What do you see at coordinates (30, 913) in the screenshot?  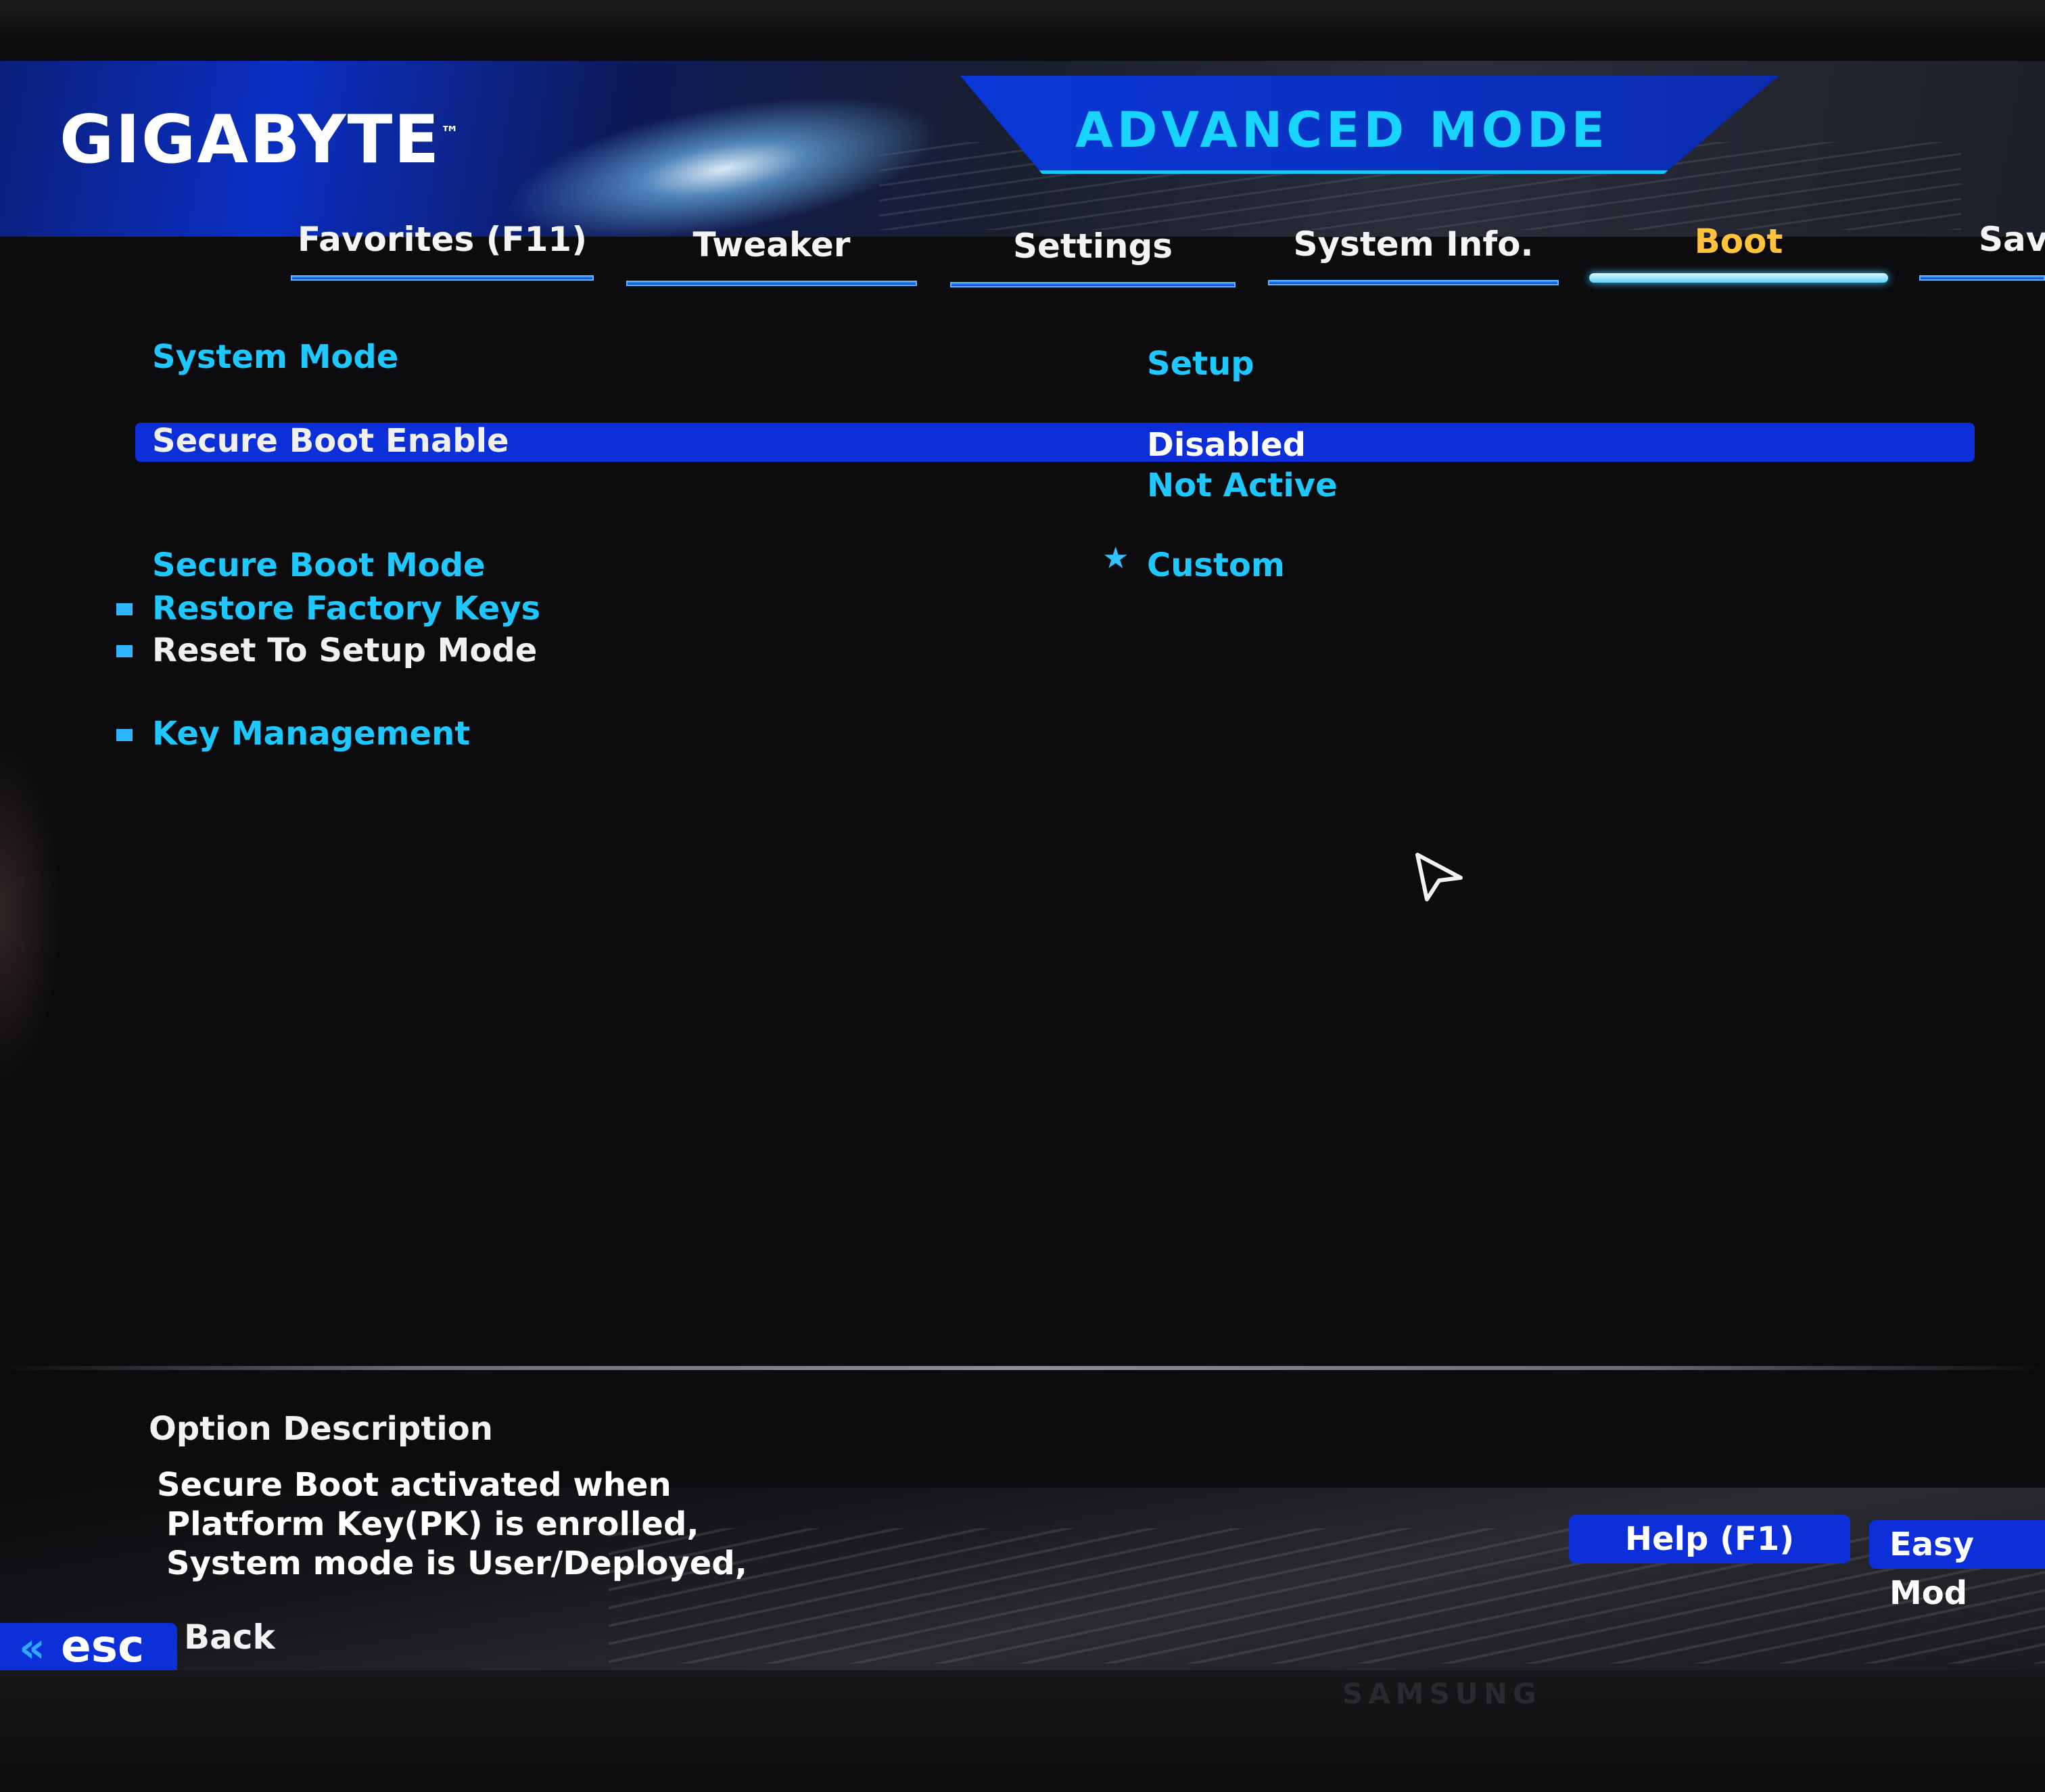 I see `screen-reflection` at bounding box center [30, 913].